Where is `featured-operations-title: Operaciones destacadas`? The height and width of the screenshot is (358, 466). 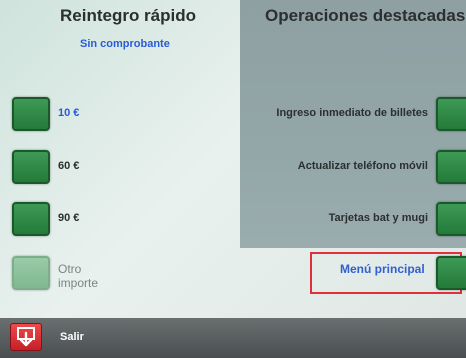
featured-operations-title: Operaciones destacadas is located at coordinates (365, 15).